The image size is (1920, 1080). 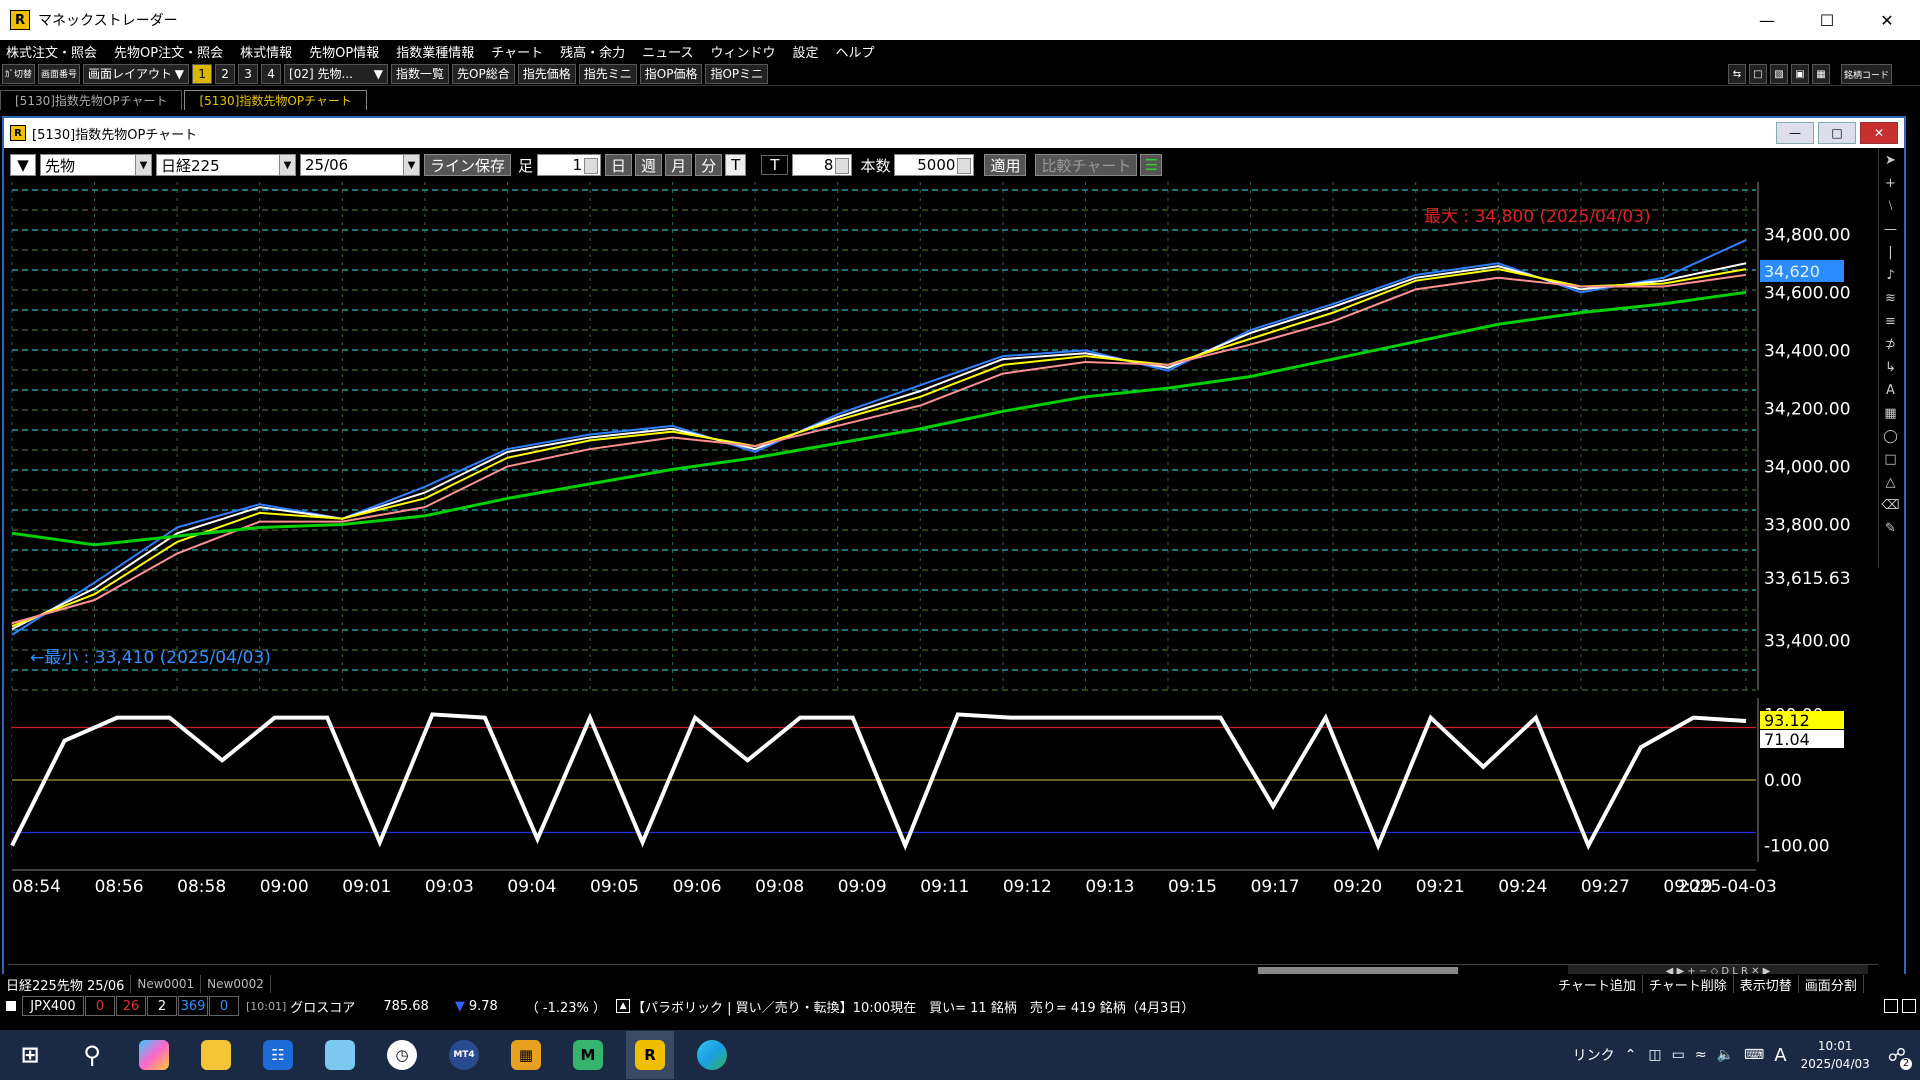 What do you see at coordinates (1631, 1055) in the screenshot?
I see `chevron-up-icon: ⌃` at bounding box center [1631, 1055].